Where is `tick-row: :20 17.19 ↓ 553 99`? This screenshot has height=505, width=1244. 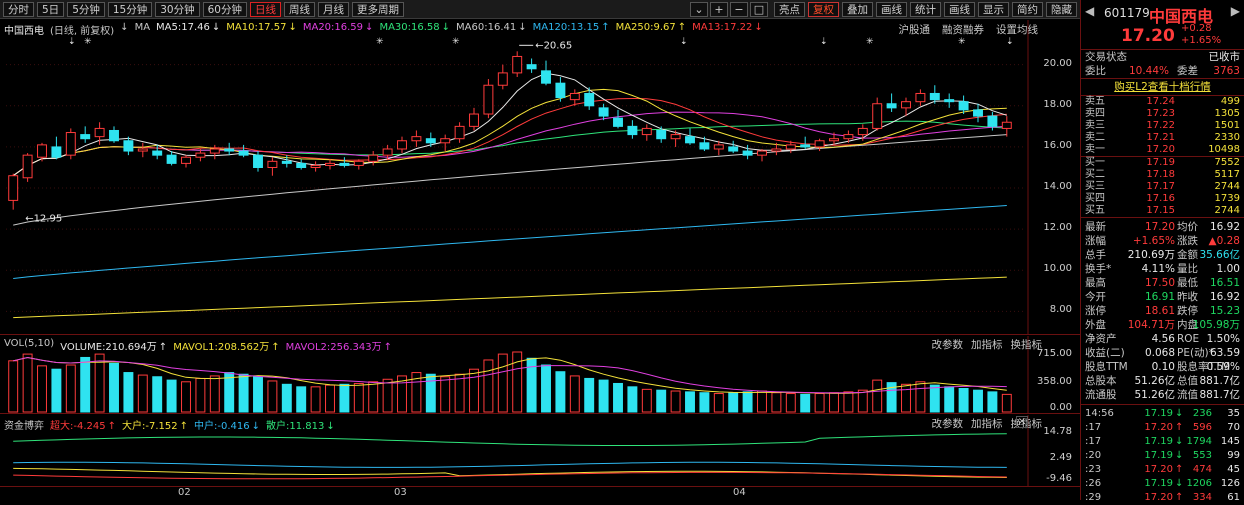 tick-row: :20 17.19 ↓ 553 99 is located at coordinates (1162, 456).